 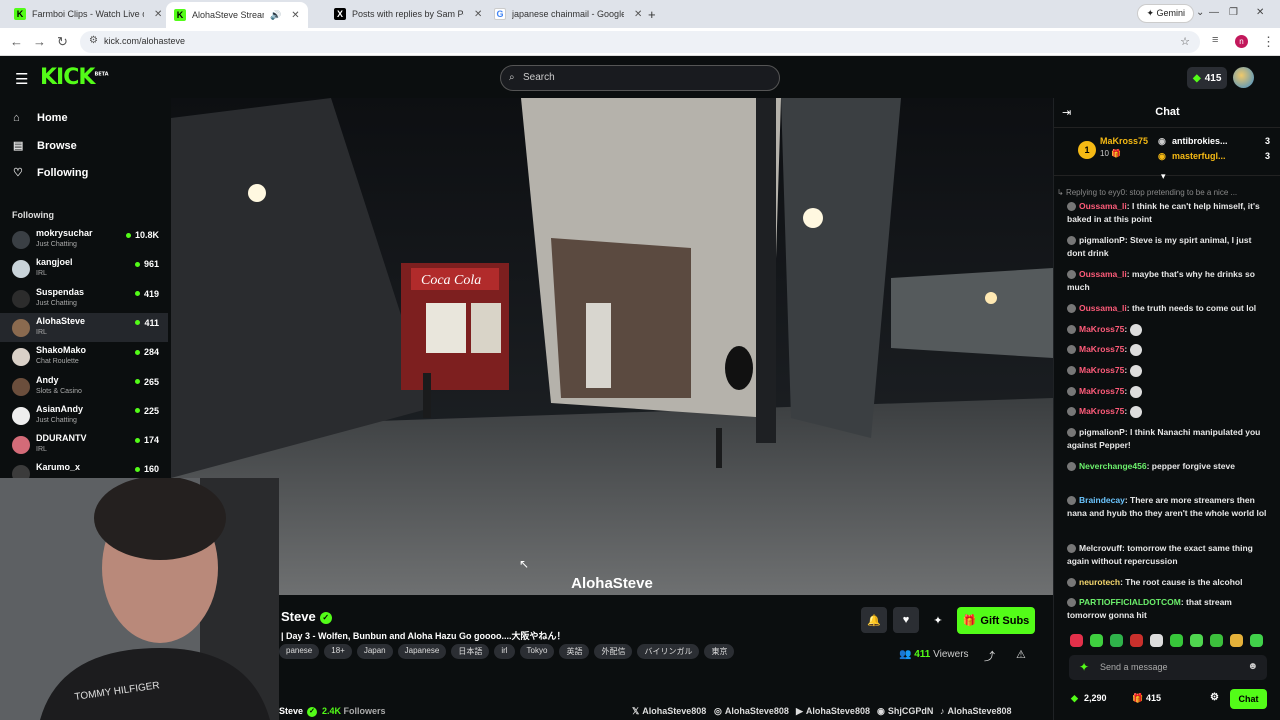 What do you see at coordinates (668, 651) in the screenshot?
I see `stream-tag: バイリンガル` at bounding box center [668, 651].